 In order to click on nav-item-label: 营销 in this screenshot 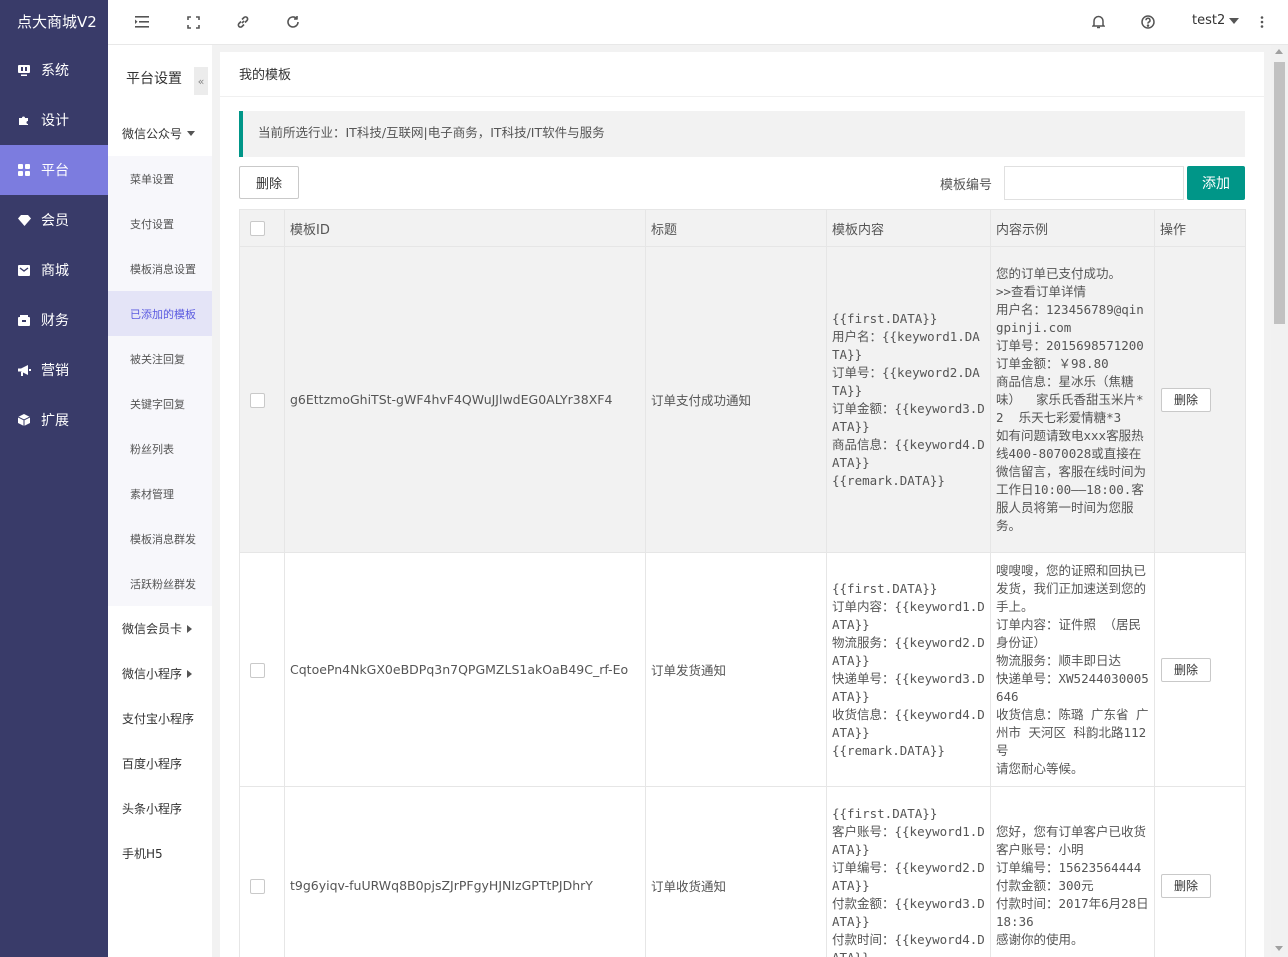, I will do `click(55, 371)`.